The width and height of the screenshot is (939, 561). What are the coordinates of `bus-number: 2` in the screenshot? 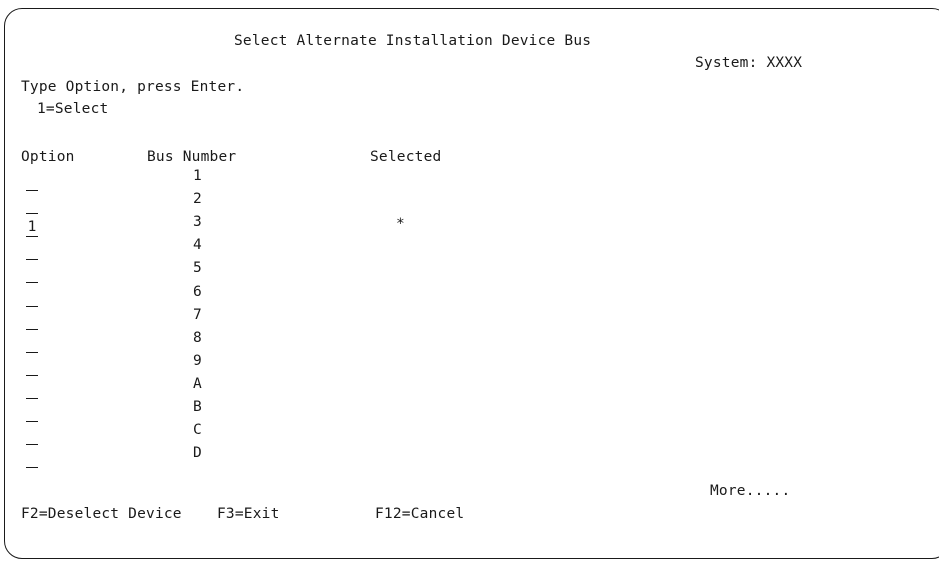 It's located at (197, 199).